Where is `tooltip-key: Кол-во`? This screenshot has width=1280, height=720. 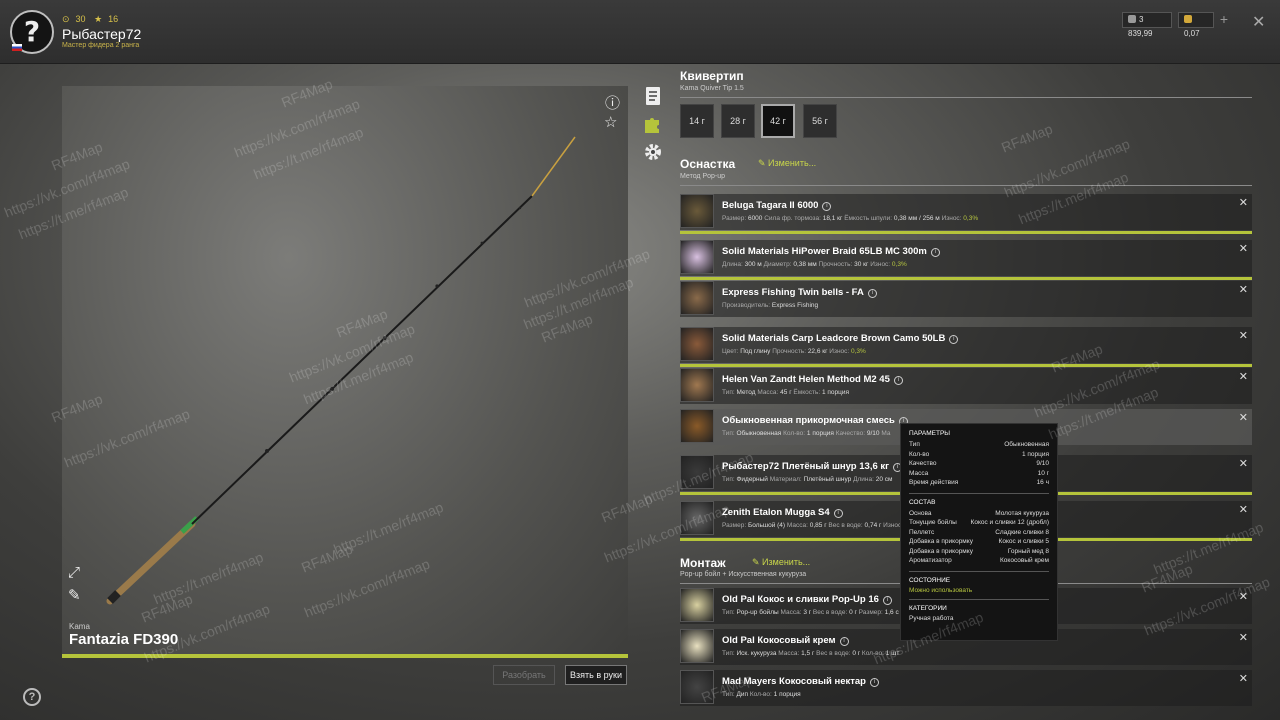
tooltip-key: Кол-во is located at coordinates (919, 454).